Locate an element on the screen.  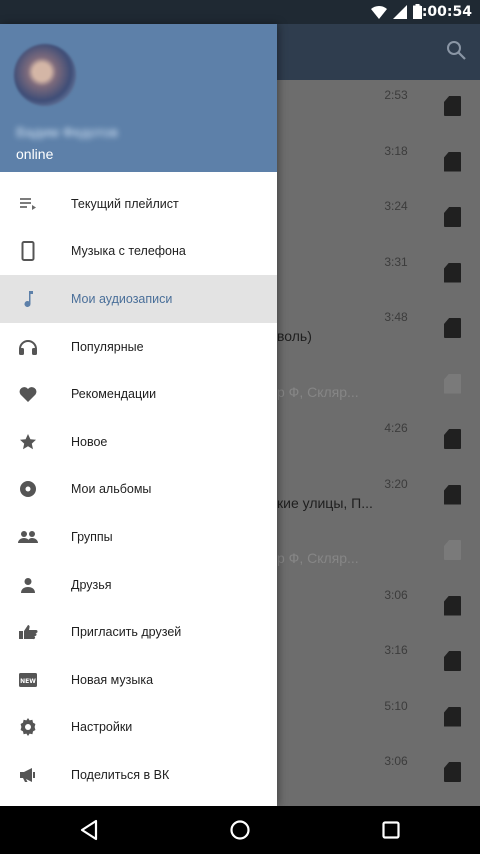
drawer-item: Рекомендации is located at coordinates (138, 394).